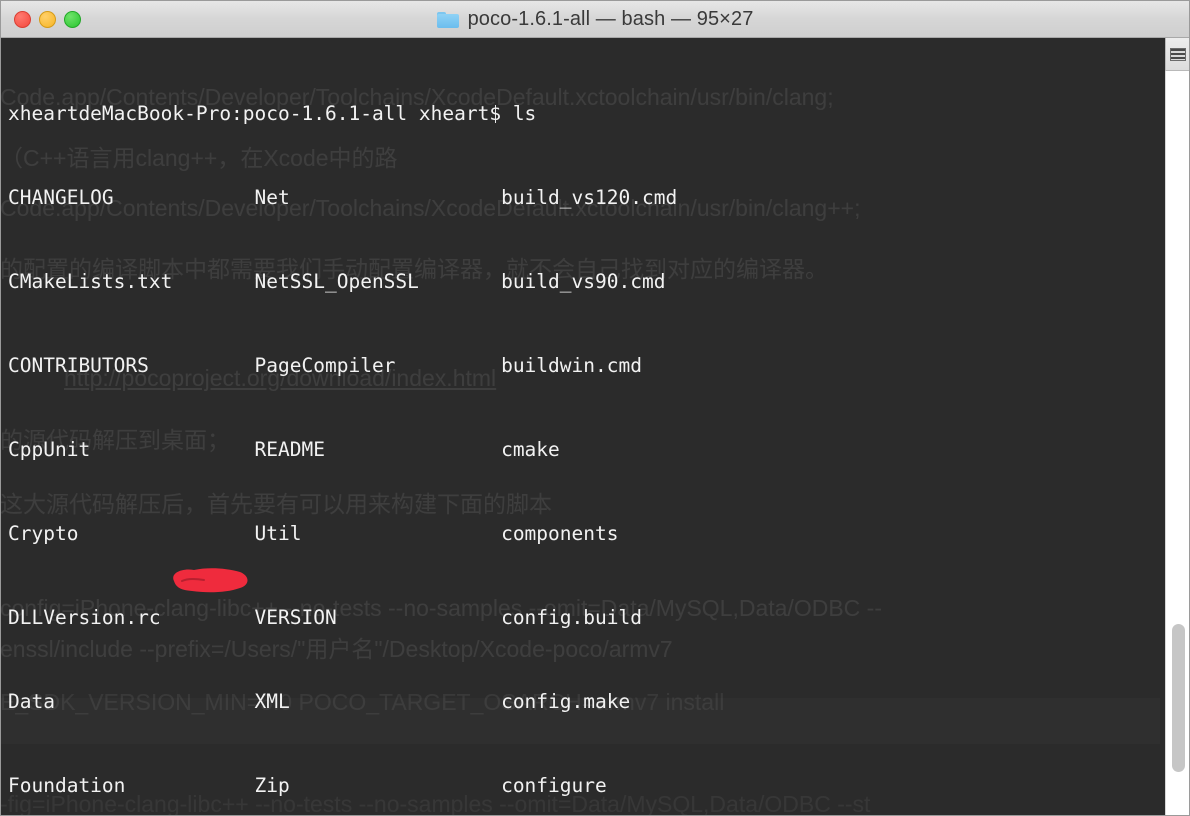  I want to click on minimize-button, so click(47, 19).